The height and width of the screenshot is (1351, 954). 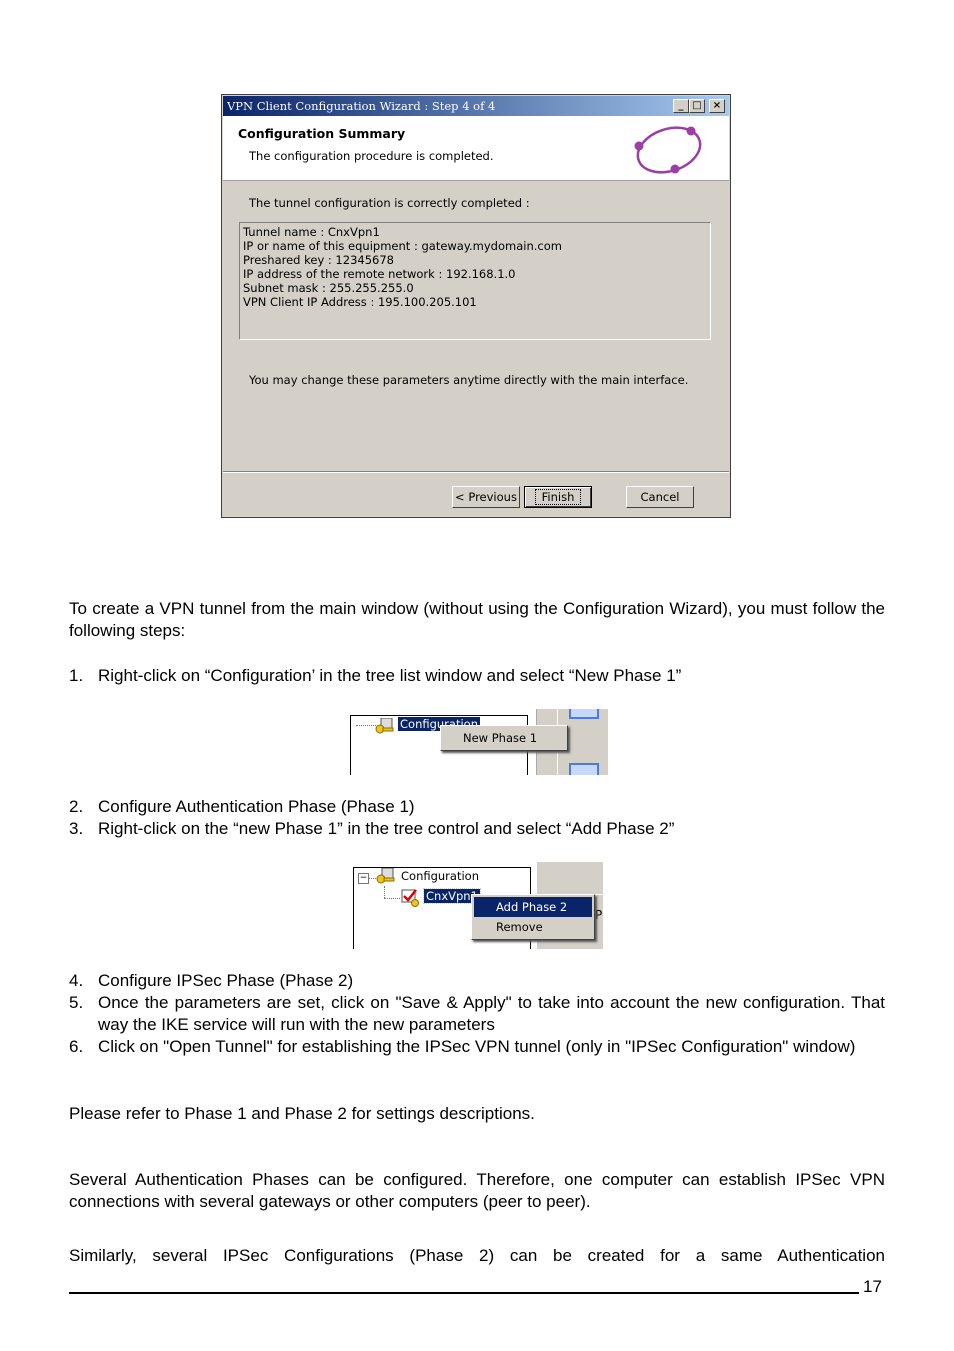 I want to click on step-text: Configure IPSec Phase (Phase 2), so click(x=226, y=980).